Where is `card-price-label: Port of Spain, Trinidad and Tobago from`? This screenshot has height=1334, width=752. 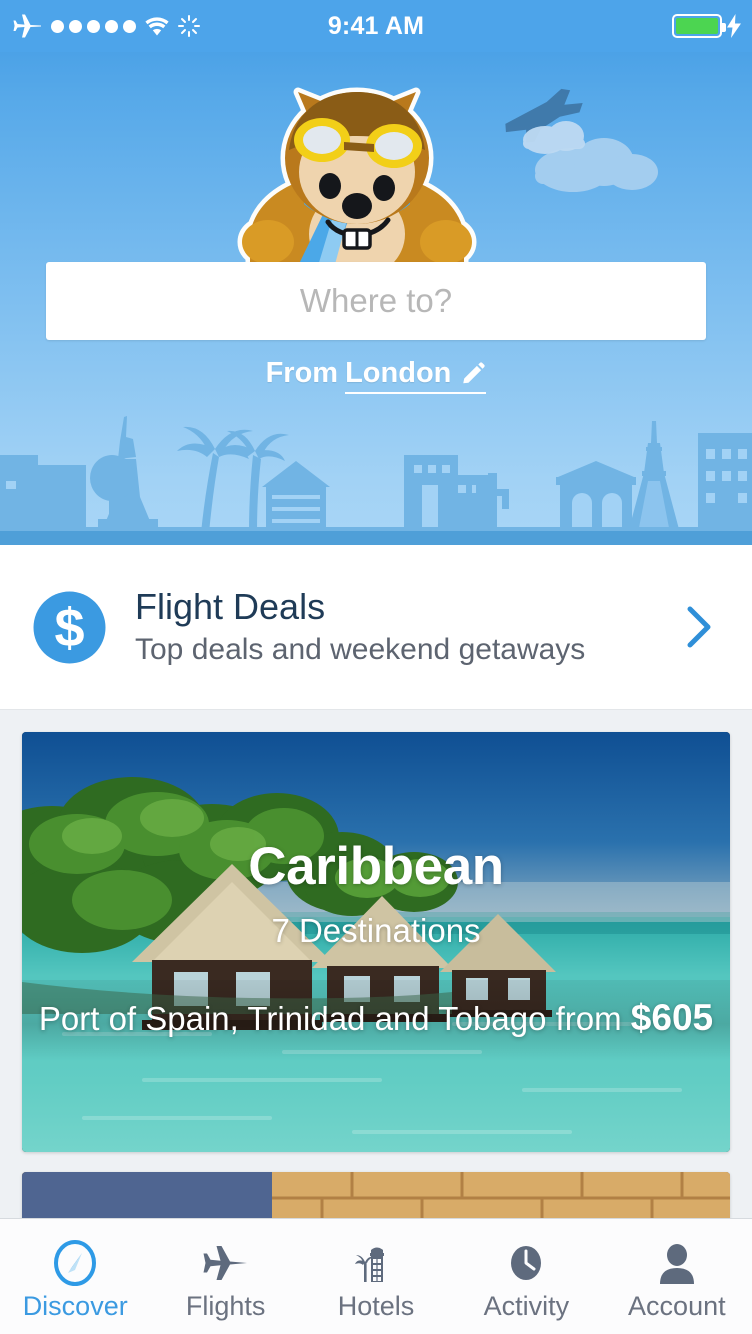
card-price-label: Port of Spain, Trinidad and Tobago from is located at coordinates (334, 1018).